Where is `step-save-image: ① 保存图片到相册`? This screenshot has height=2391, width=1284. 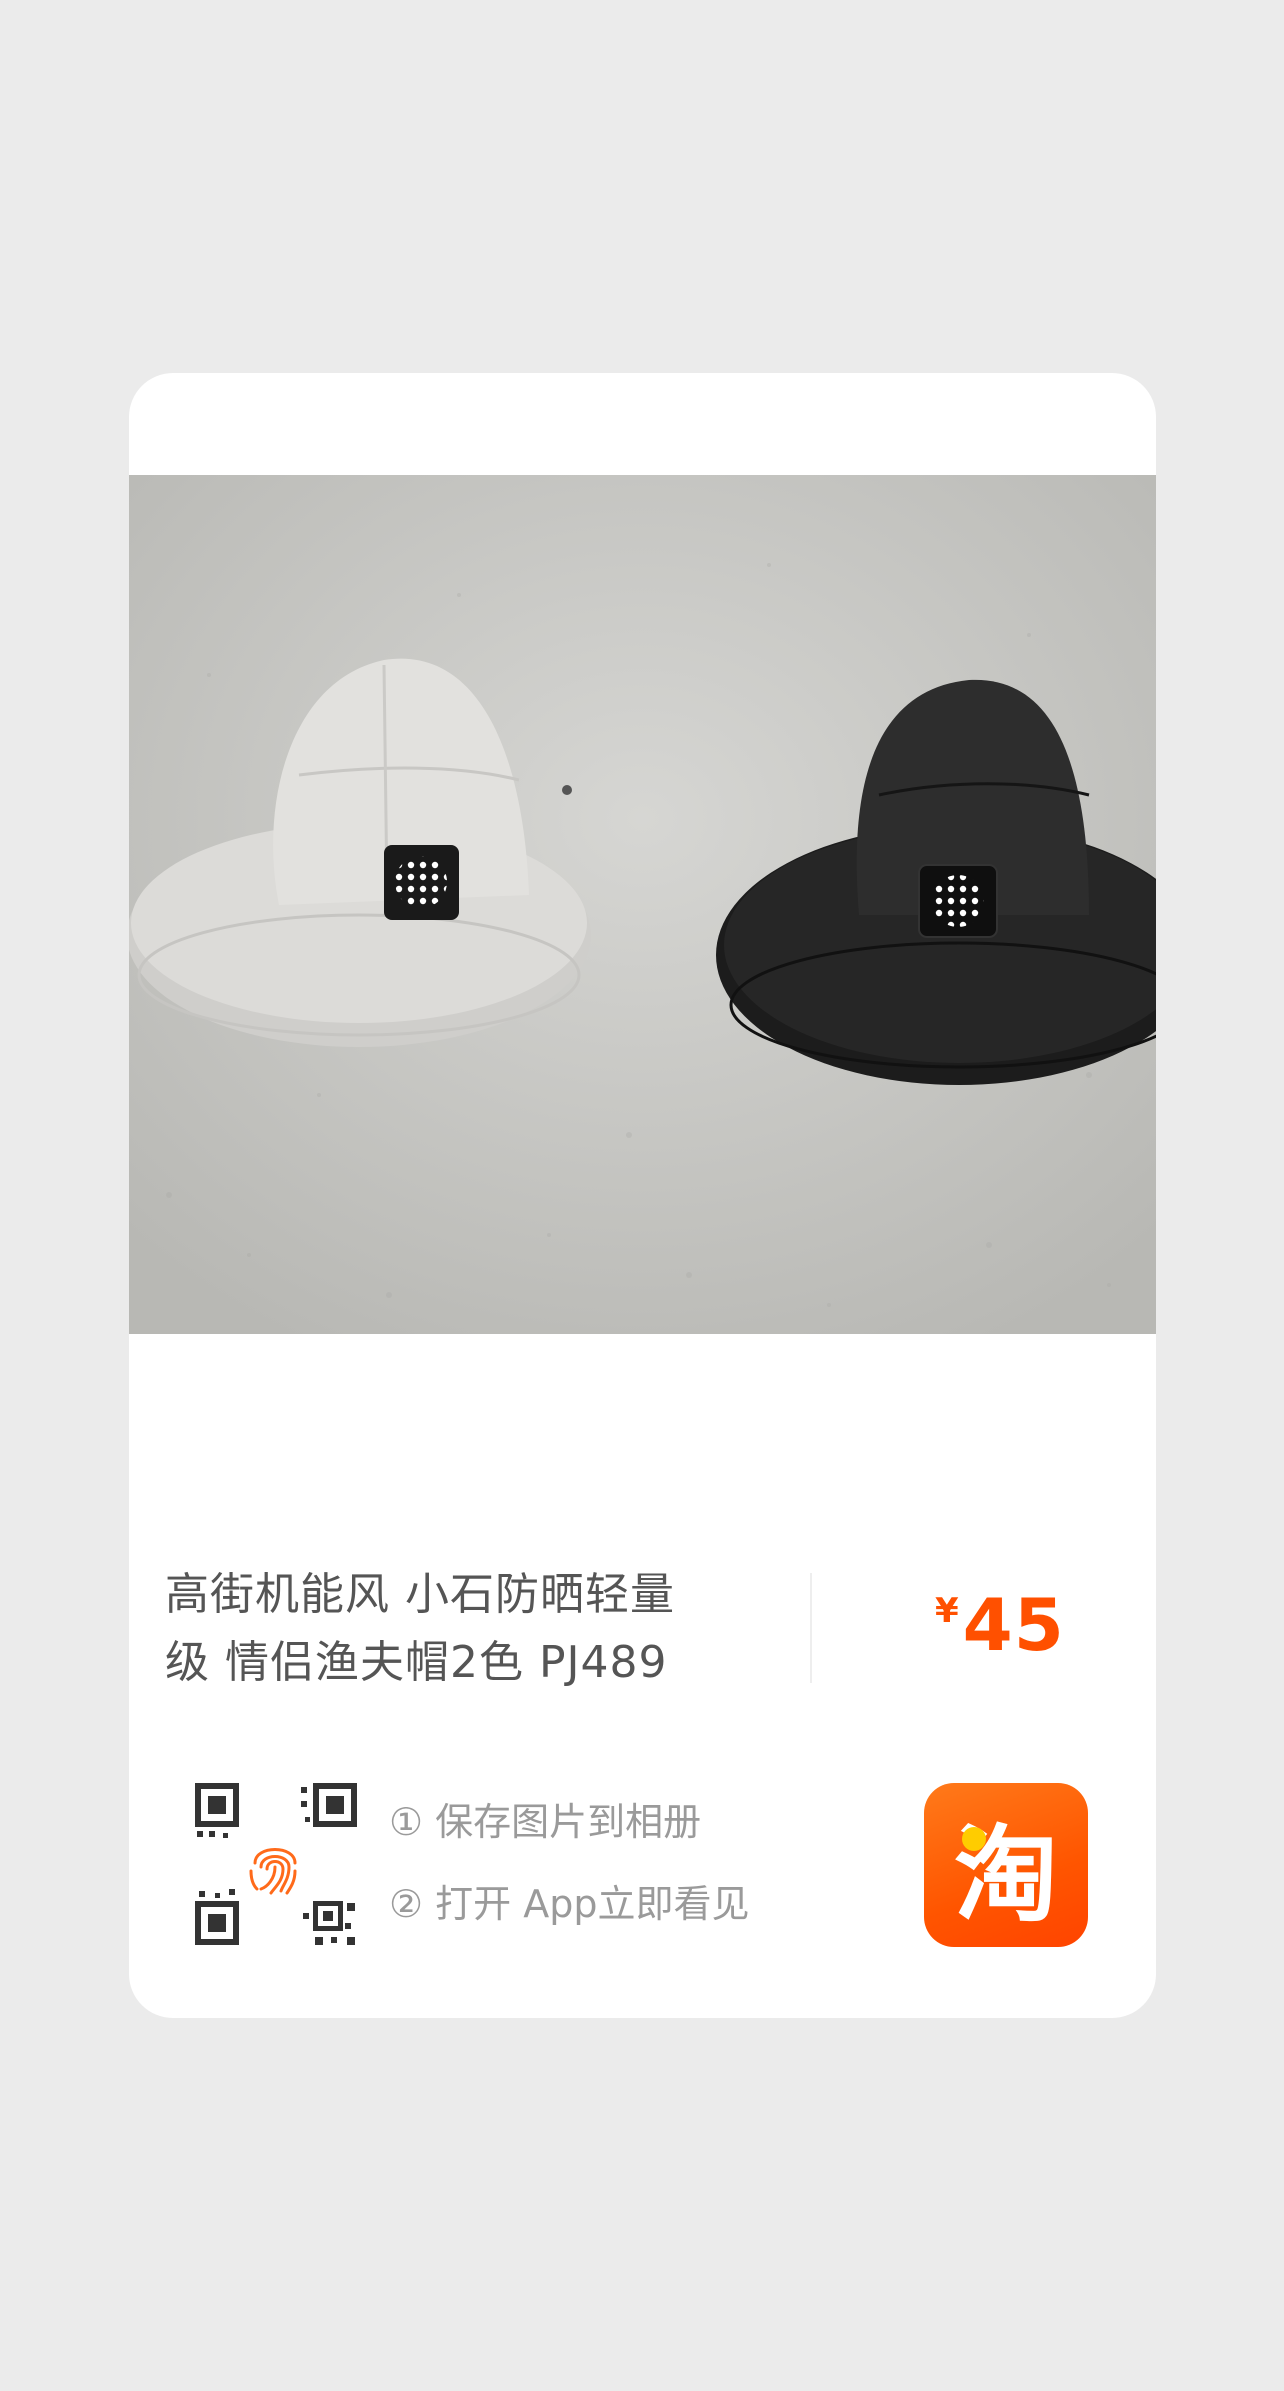
step-save-image: ① 保存图片到相册 is located at coordinates (545, 1822).